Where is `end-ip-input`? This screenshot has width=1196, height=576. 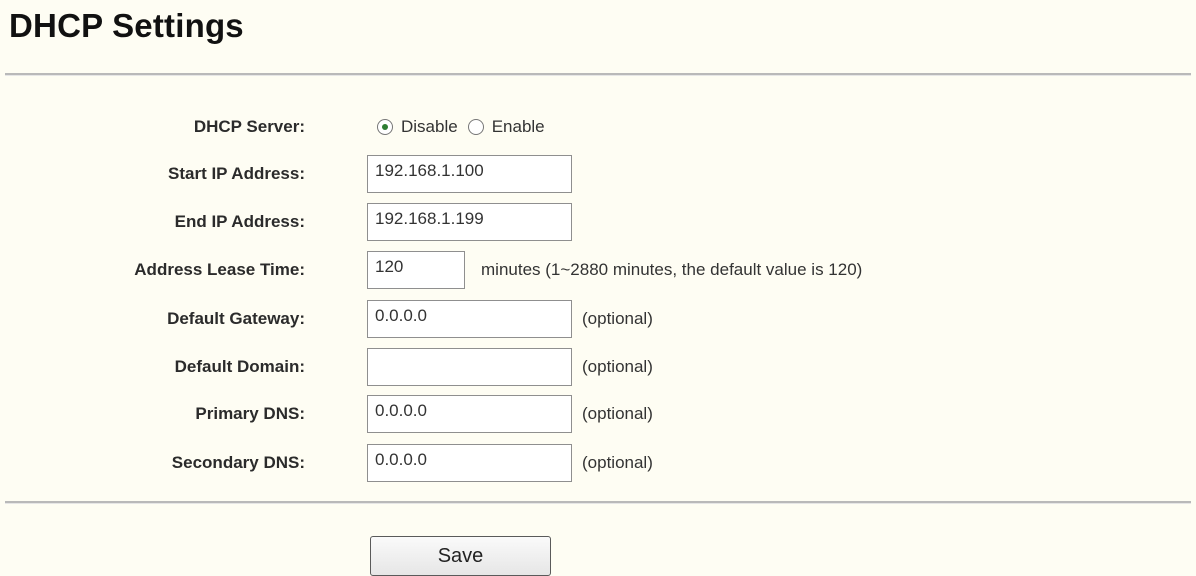 end-ip-input is located at coordinates (469, 222).